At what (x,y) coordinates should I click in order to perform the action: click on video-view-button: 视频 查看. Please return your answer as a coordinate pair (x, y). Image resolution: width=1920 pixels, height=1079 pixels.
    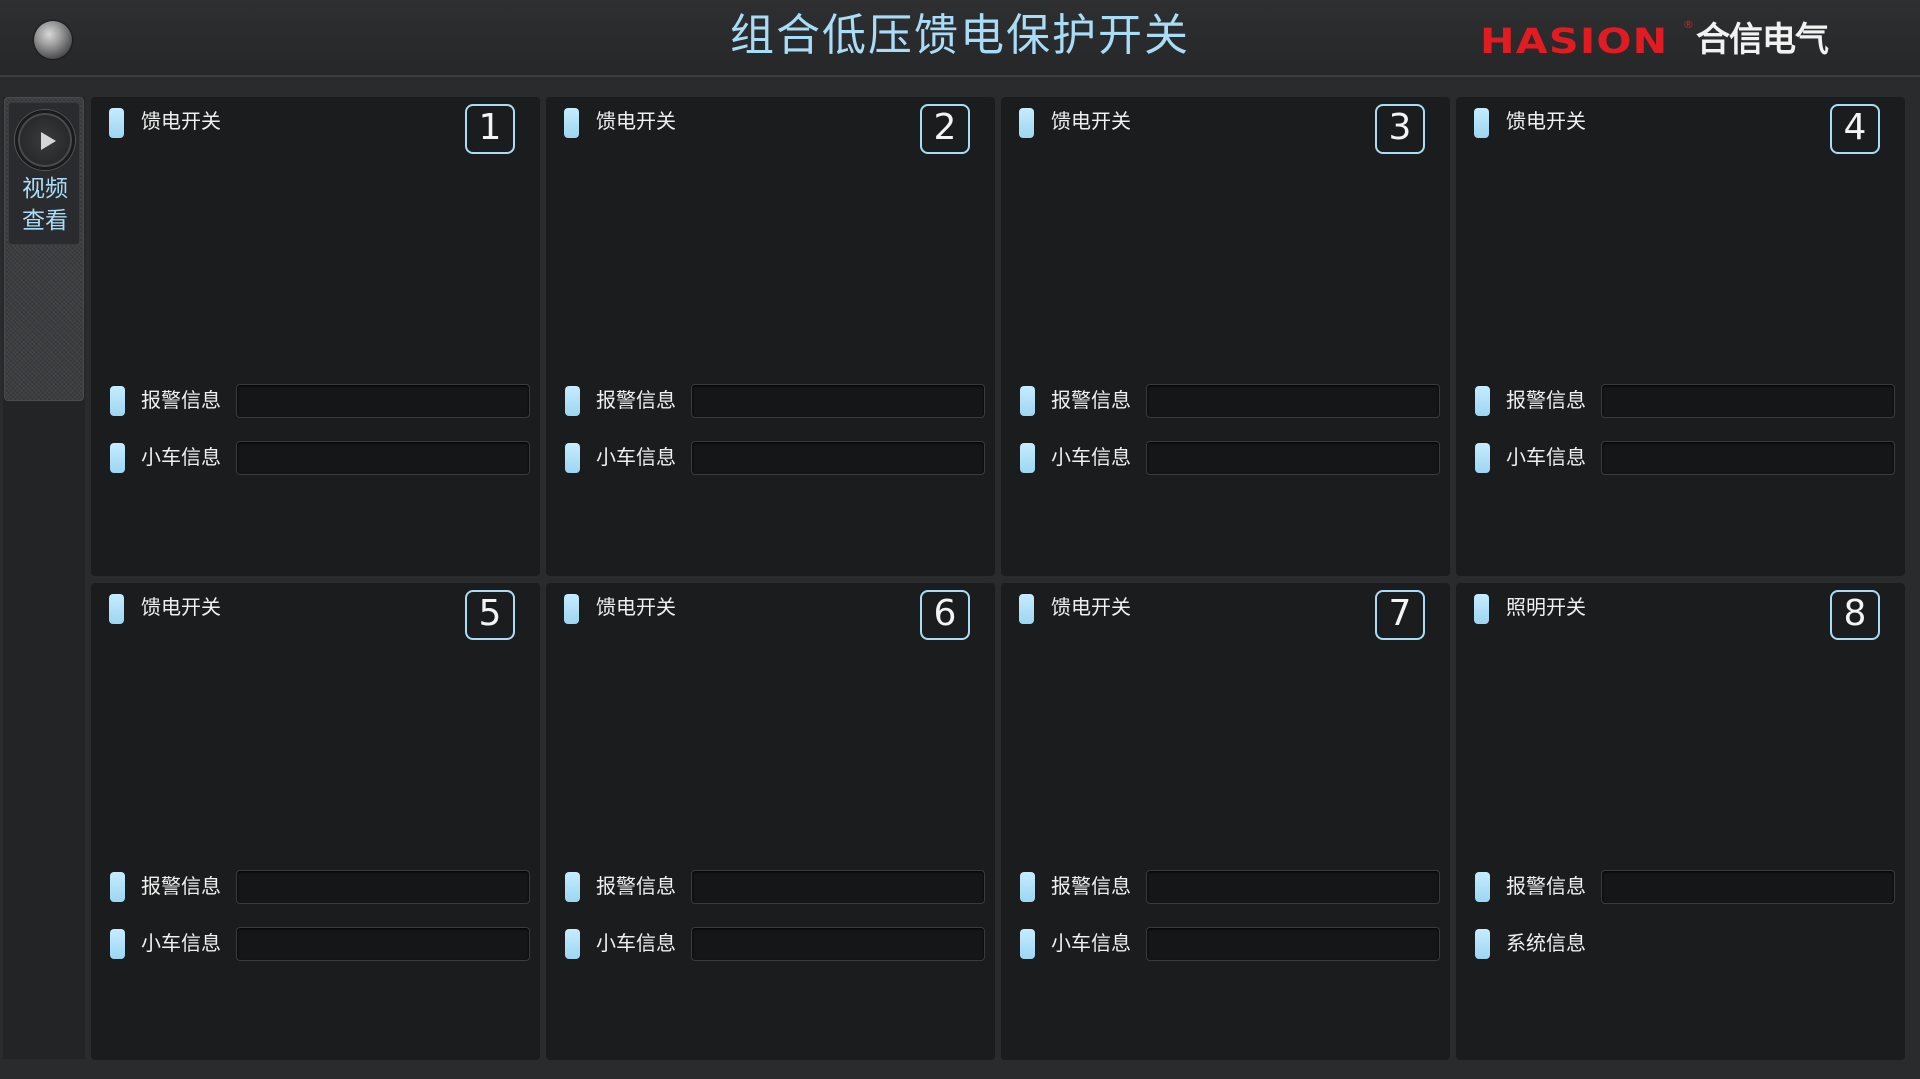
    Looking at the image, I should click on (44, 173).